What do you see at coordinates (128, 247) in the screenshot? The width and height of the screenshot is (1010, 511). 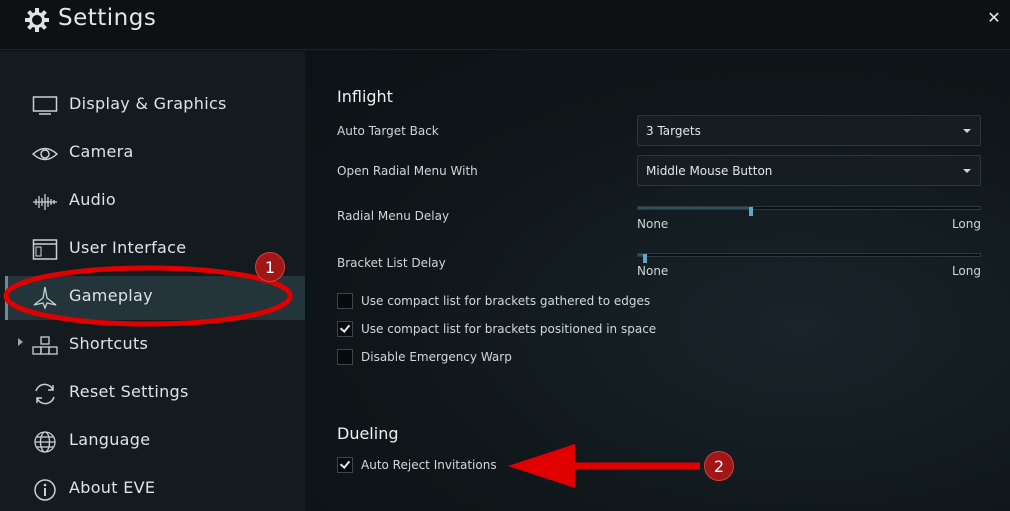 I see `sidebar-item-label: User Interface` at bounding box center [128, 247].